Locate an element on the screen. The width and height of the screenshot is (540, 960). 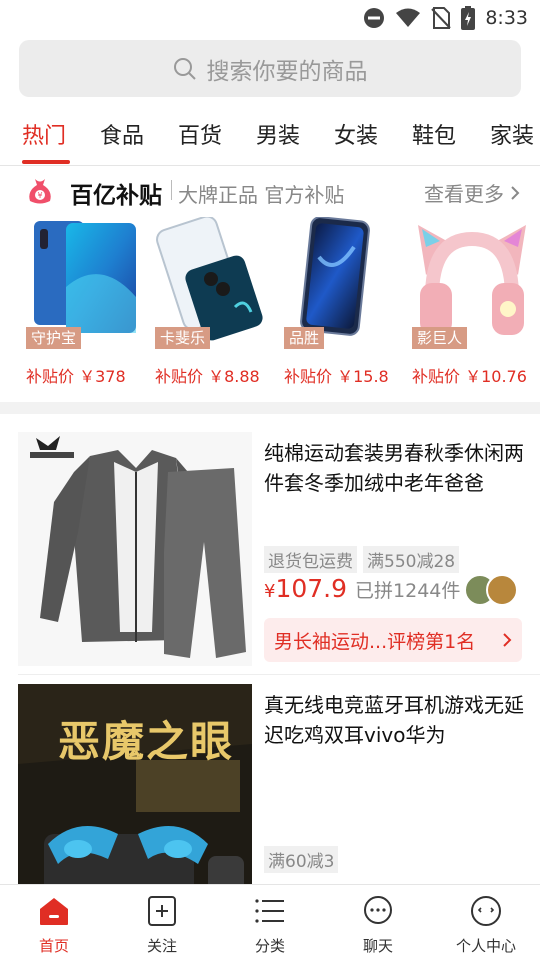
subsidy-subtitle: 大牌正品 官方补贴 is located at coordinates (261, 195).